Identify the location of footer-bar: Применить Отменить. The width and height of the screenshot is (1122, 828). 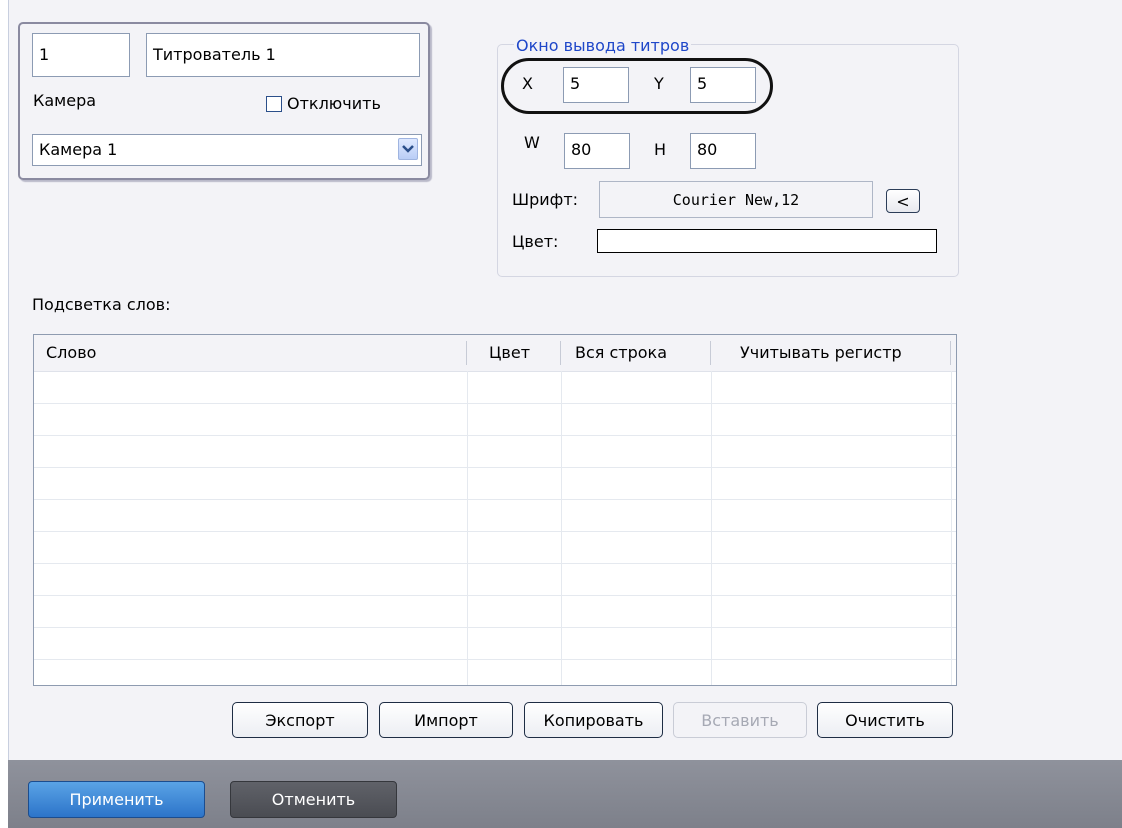
(565, 794).